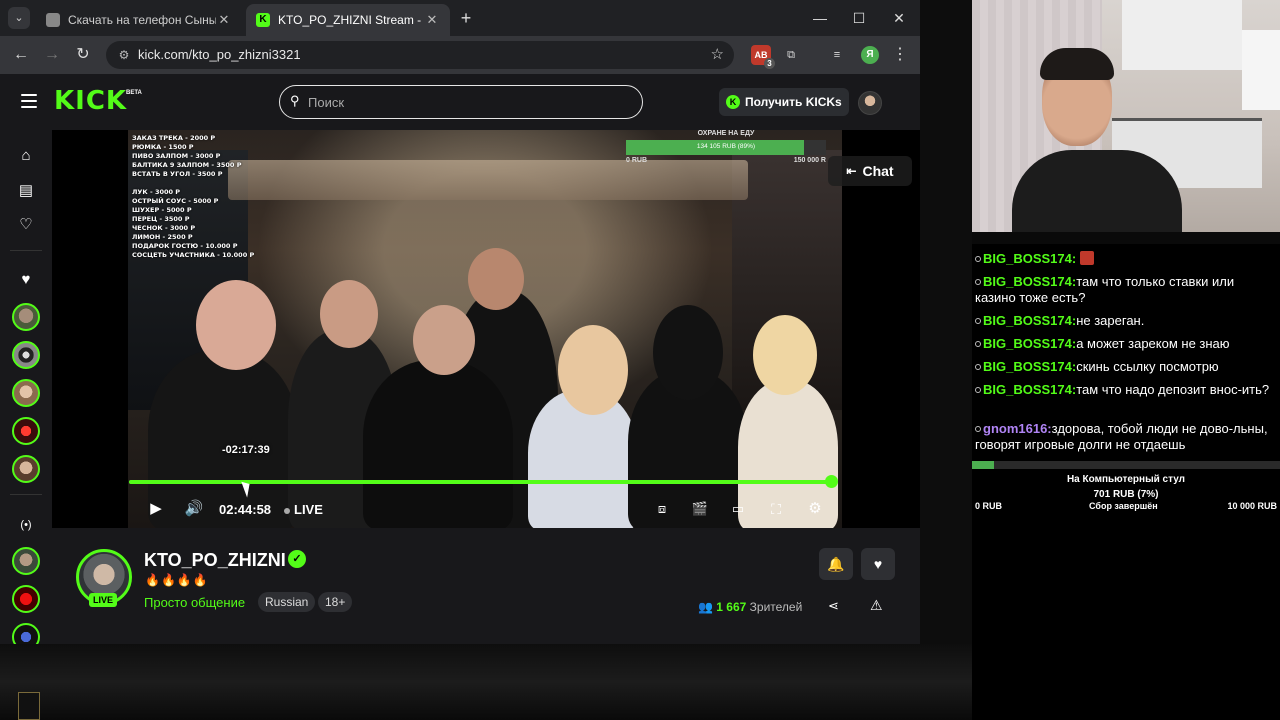 This screenshot has height=720, width=1280. What do you see at coordinates (1126, 465) in the screenshot?
I see `chat-goal-progress-bar` at bounding box center [1126, 465].